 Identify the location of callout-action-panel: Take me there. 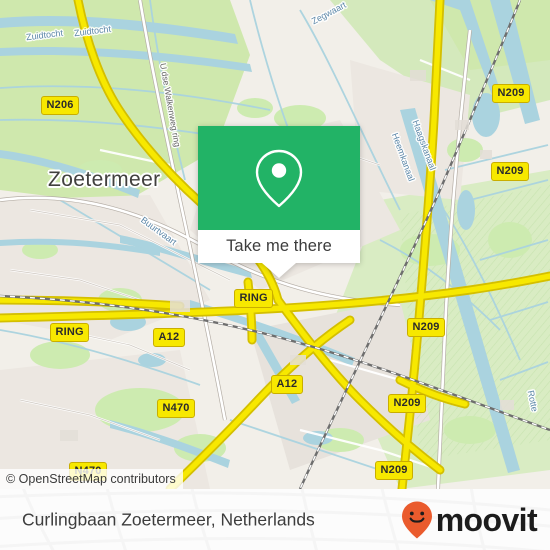
(279, 246).